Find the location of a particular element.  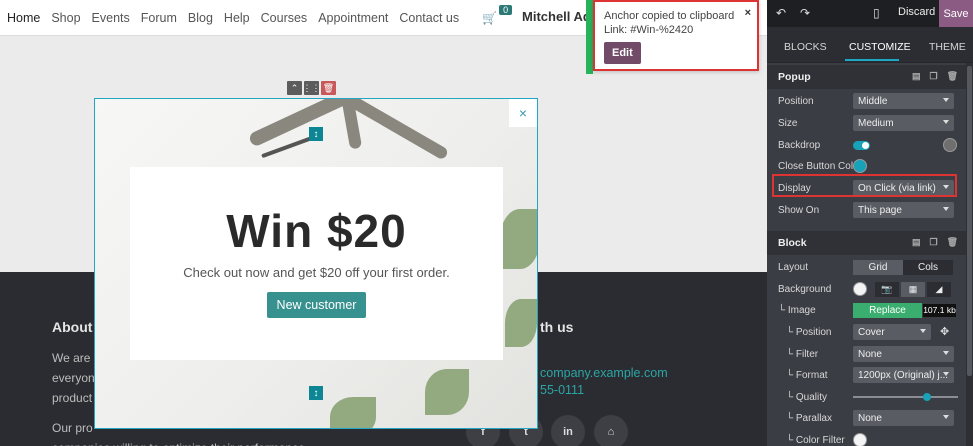

image-filter-row: └ Filter None is located at coordinates (872, 354).